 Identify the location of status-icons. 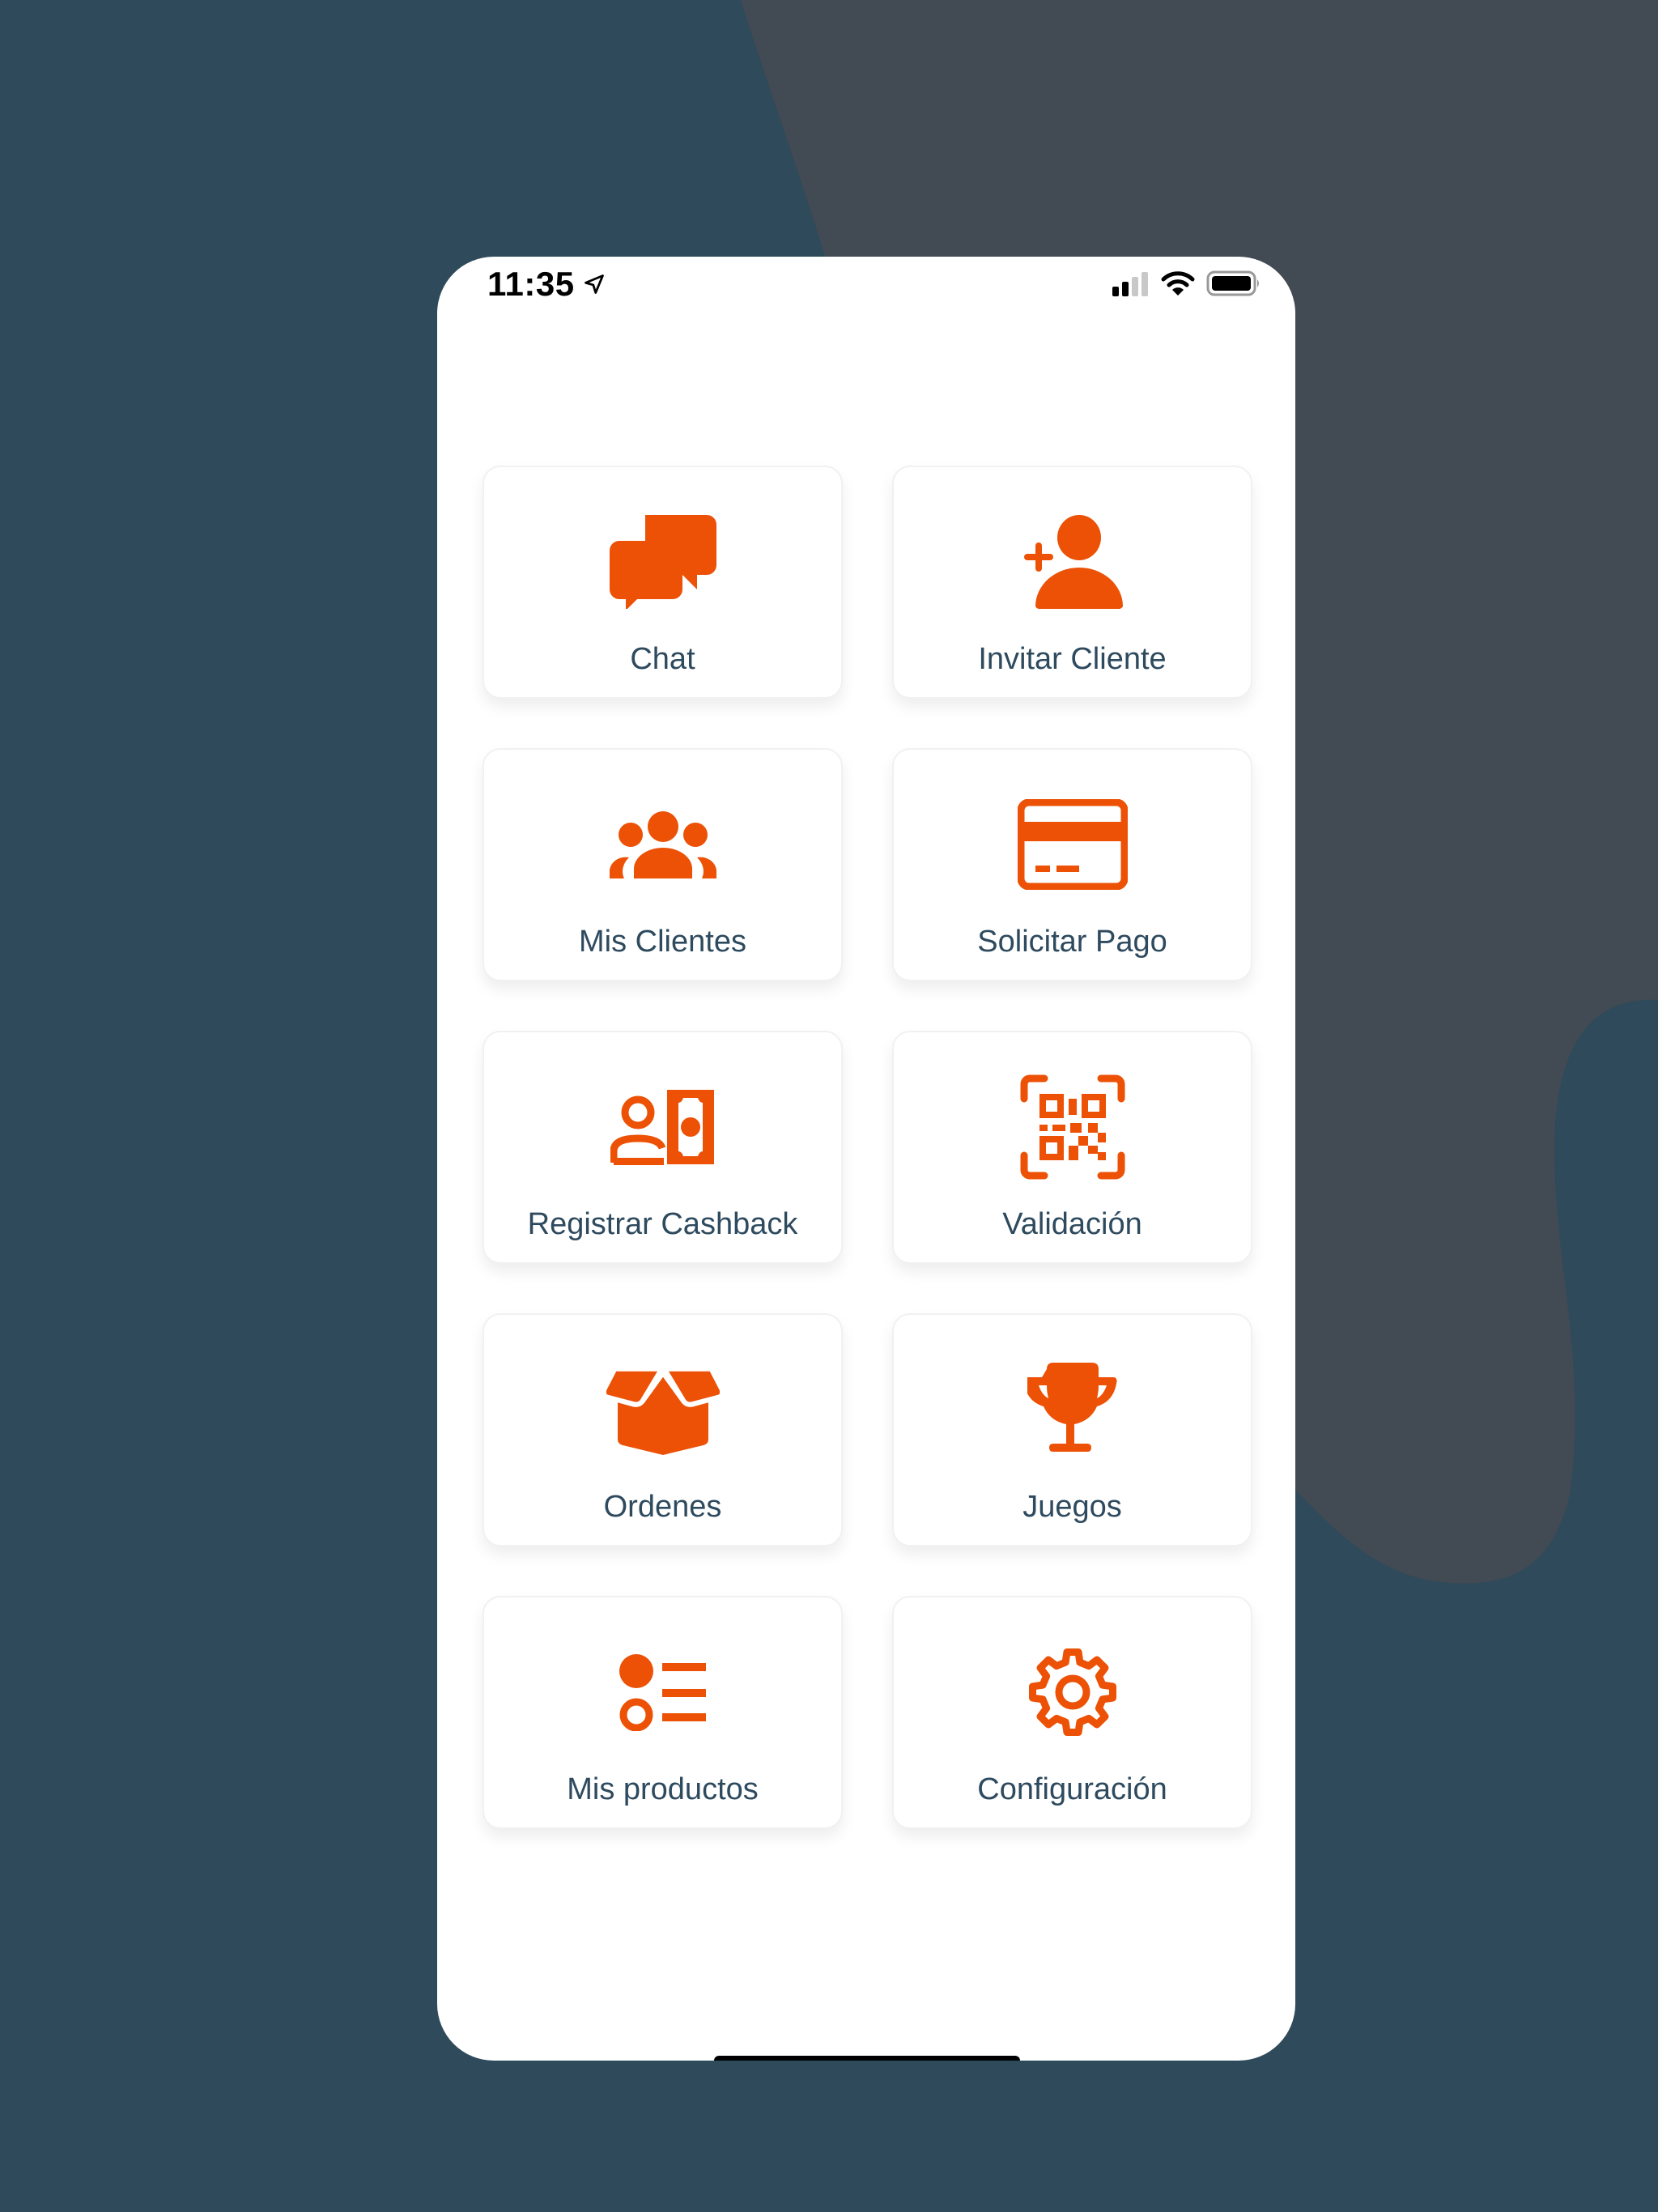
(1186, 284).